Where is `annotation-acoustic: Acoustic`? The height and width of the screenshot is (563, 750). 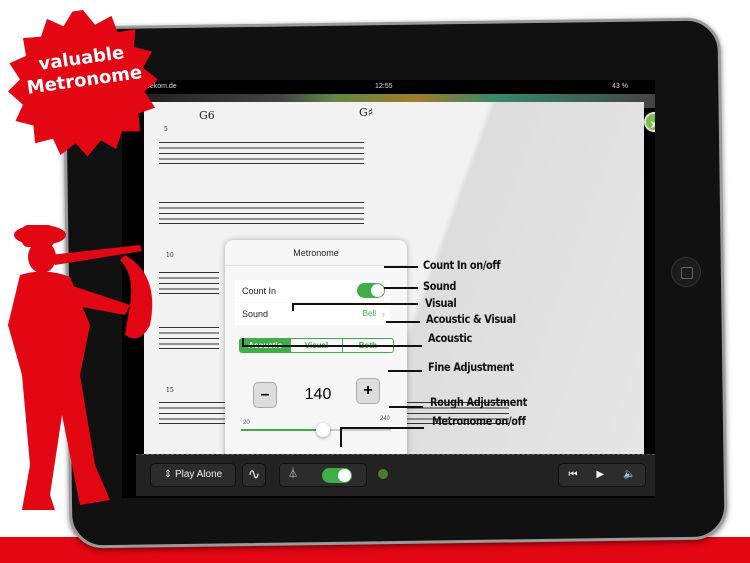
annotation-acoustic: Acoustic is located at coordinates (450, 338).